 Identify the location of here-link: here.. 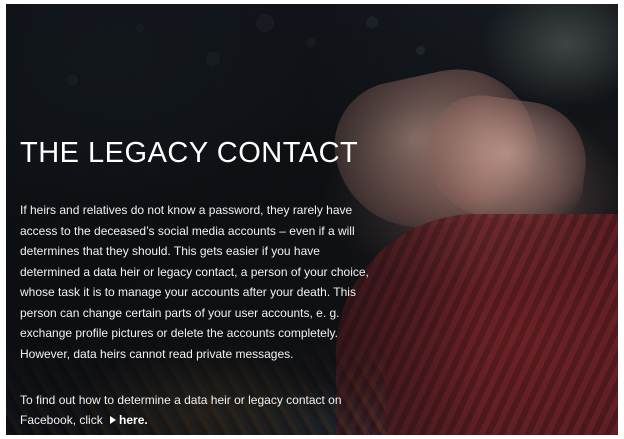
(127, 420).